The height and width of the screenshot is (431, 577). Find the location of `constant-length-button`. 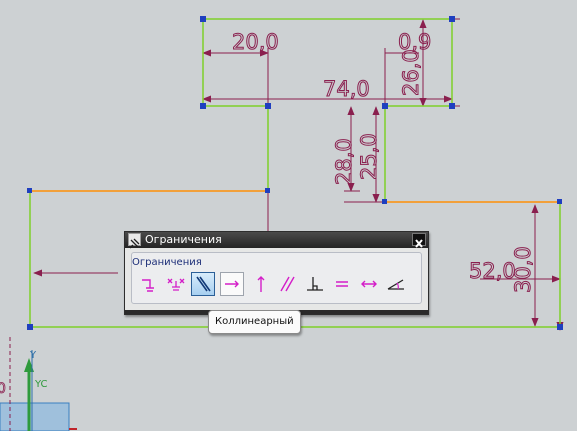

constant-length-button is located at coordinates (369, 284).